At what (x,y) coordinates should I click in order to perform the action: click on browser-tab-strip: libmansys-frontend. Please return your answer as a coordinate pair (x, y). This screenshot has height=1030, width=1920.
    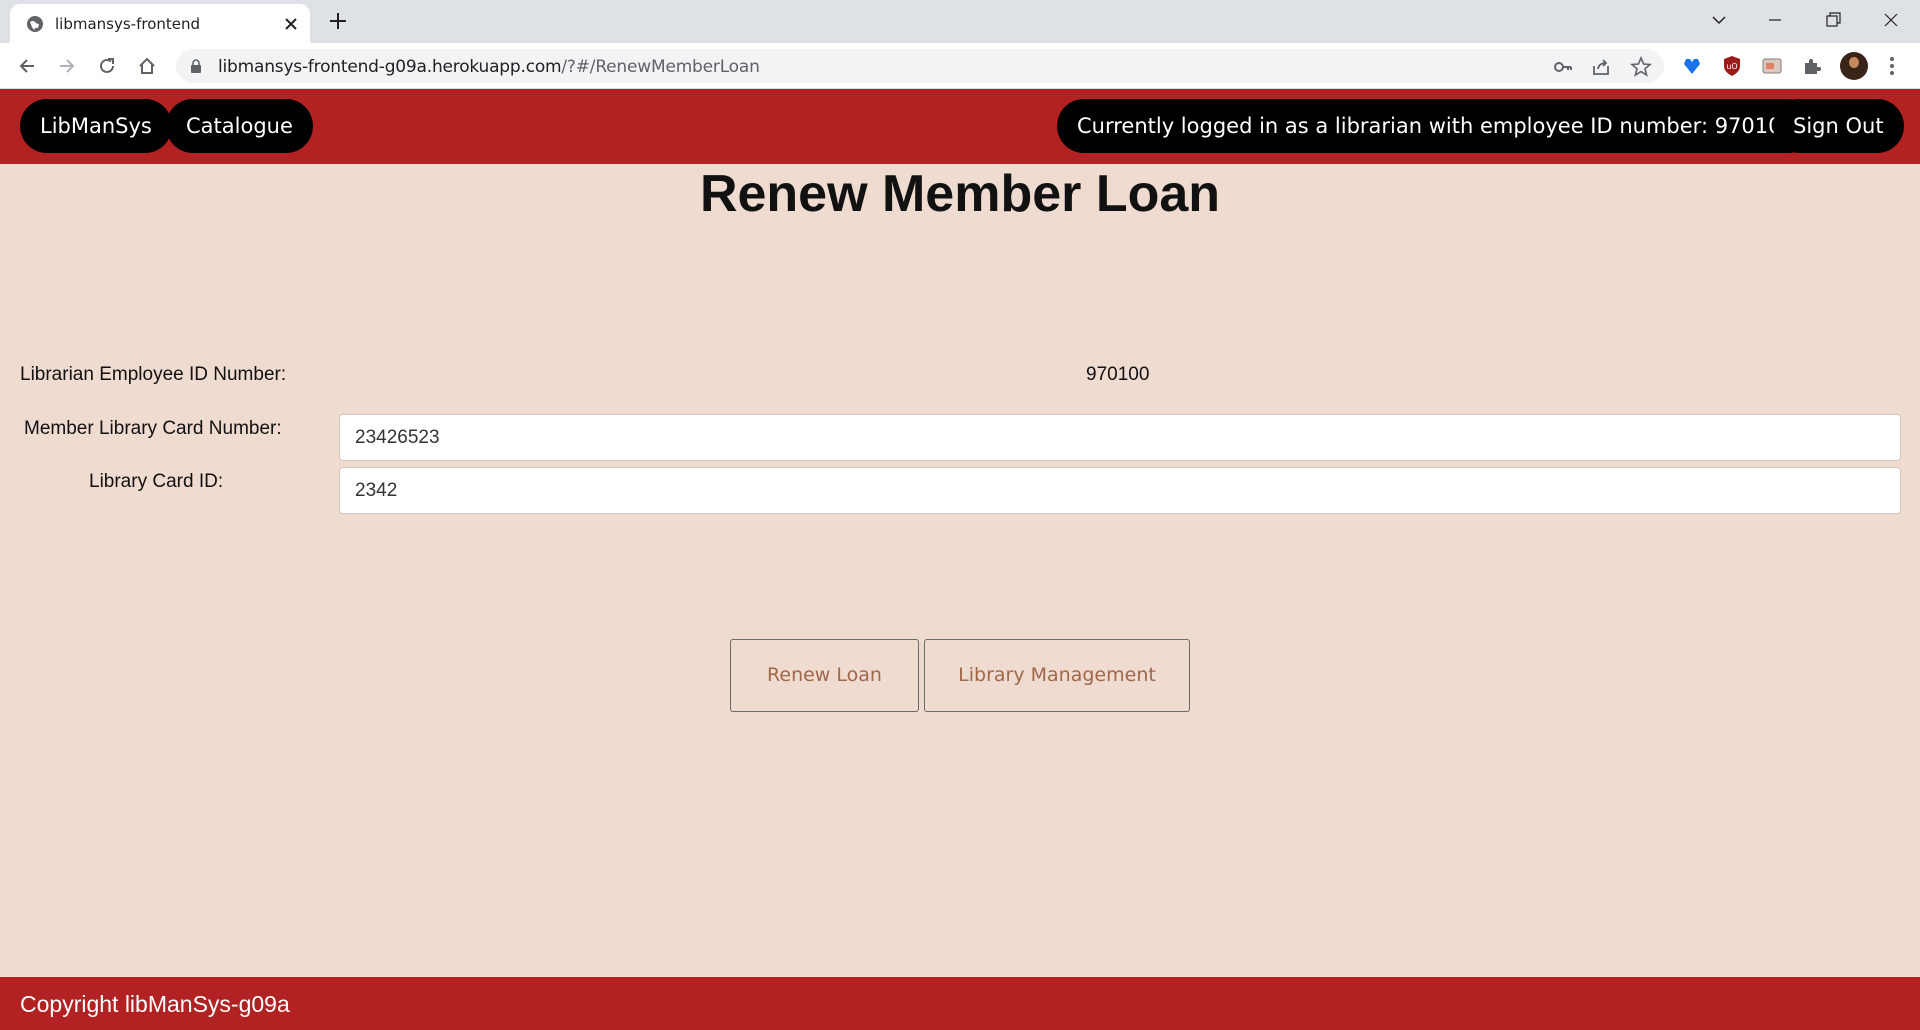
    Looking at the image, I should click on (960, 21).